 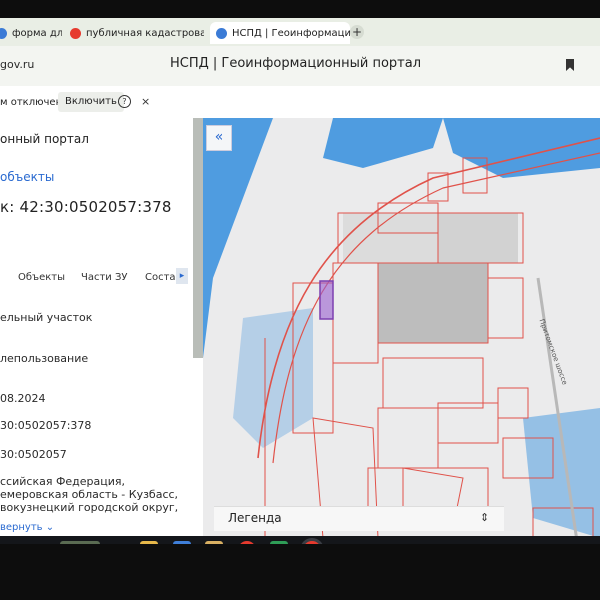 I want to click on info-tabs: Объекты Части ЗУ Состa, so click(x=97, y=283).